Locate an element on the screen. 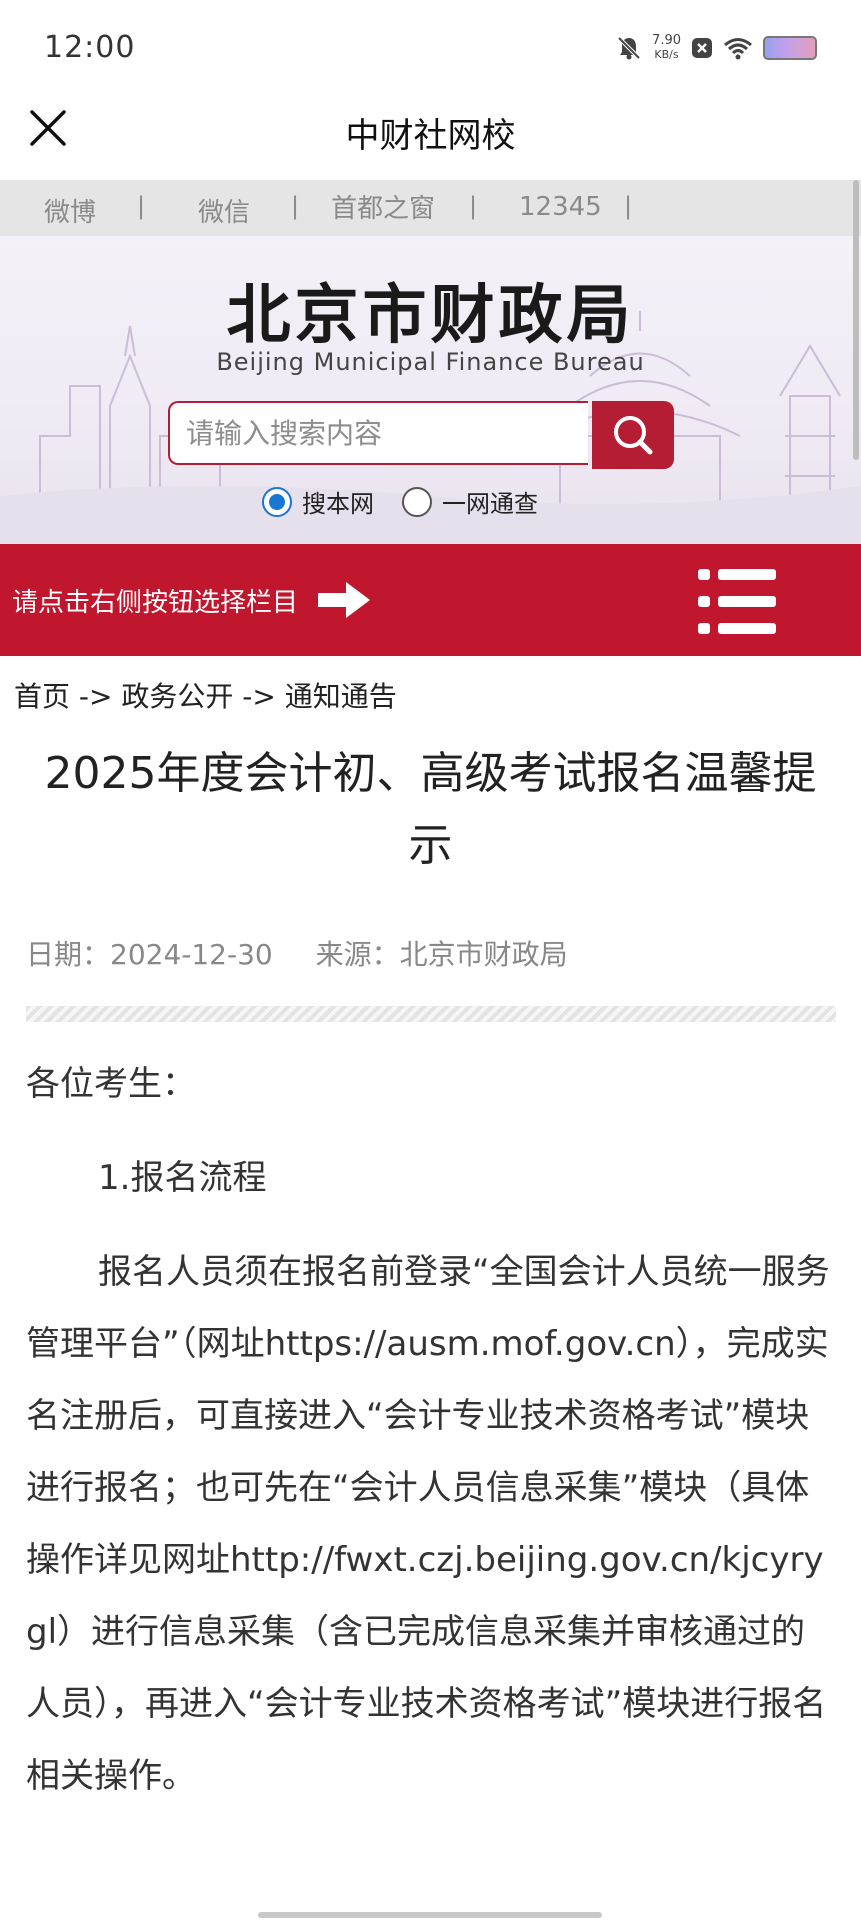 This screenshot has width=861, height=1920. link-weibo: 微博 is located at coordinates (70, 210).